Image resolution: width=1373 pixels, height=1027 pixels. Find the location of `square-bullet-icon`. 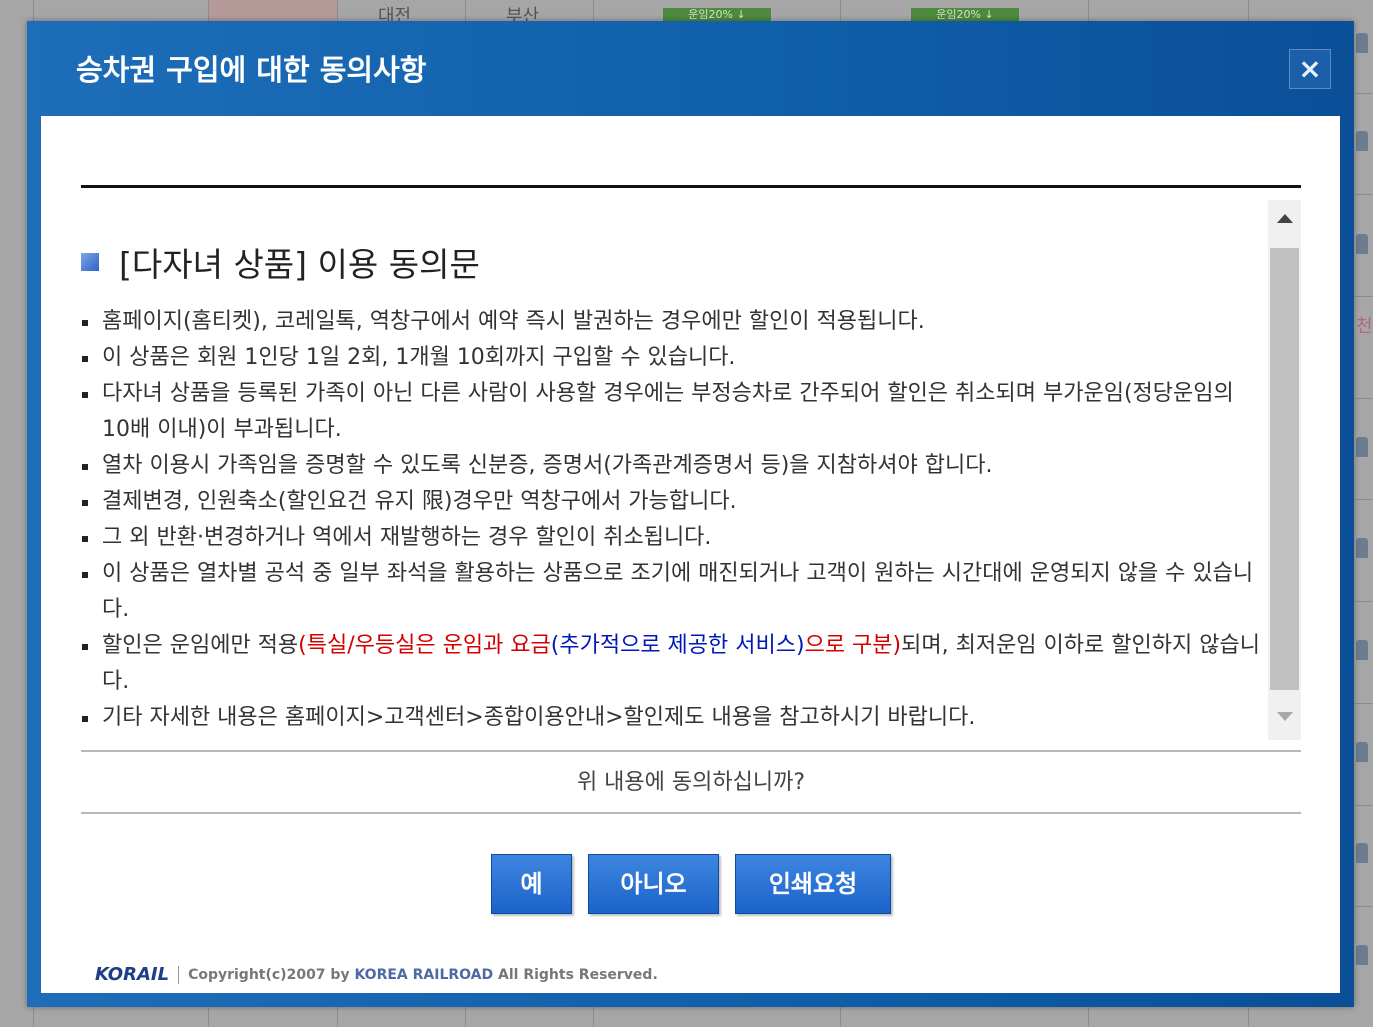

square-bullet-icon is located at coordinates (90, 262).